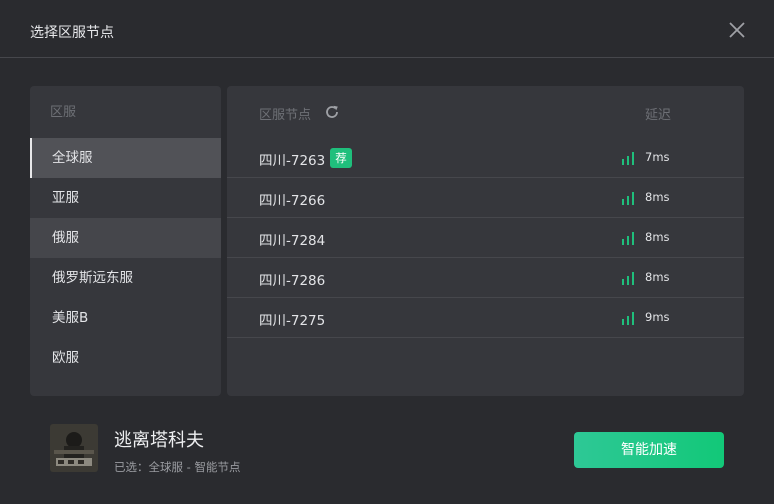  Describe the element at coordinates (177, 467) in the screenshot. I see `selection-summary: 已选：全球服 - 智能节点` at that location.